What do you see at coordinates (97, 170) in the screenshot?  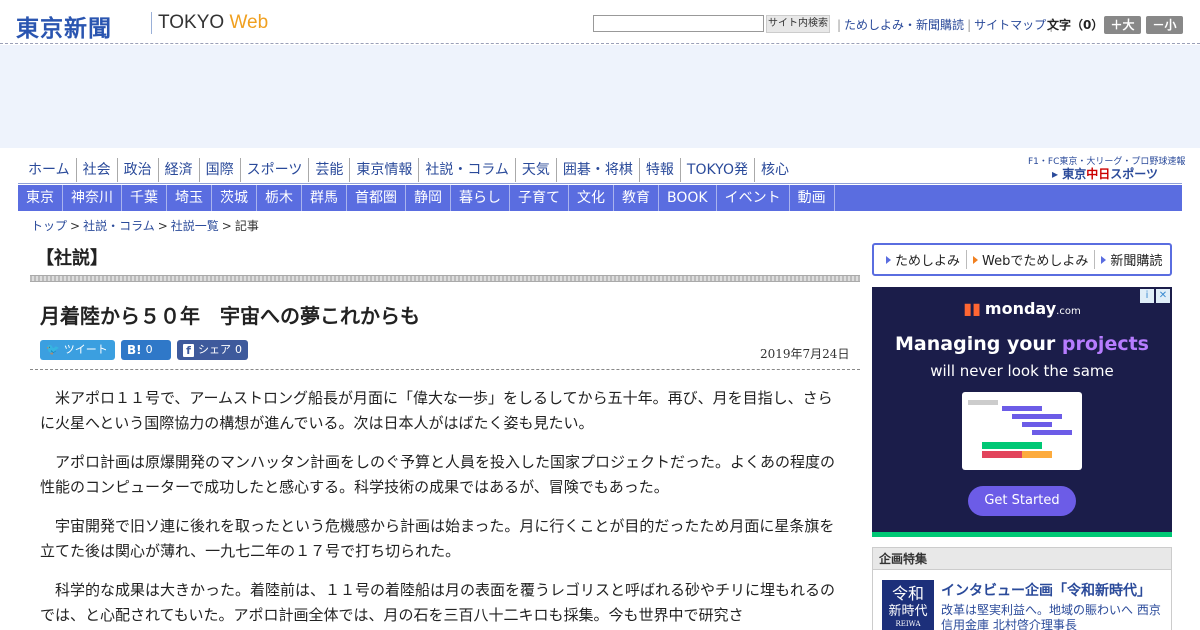 I see `nav-item-society: 社会` at bounding box center [97, 170].